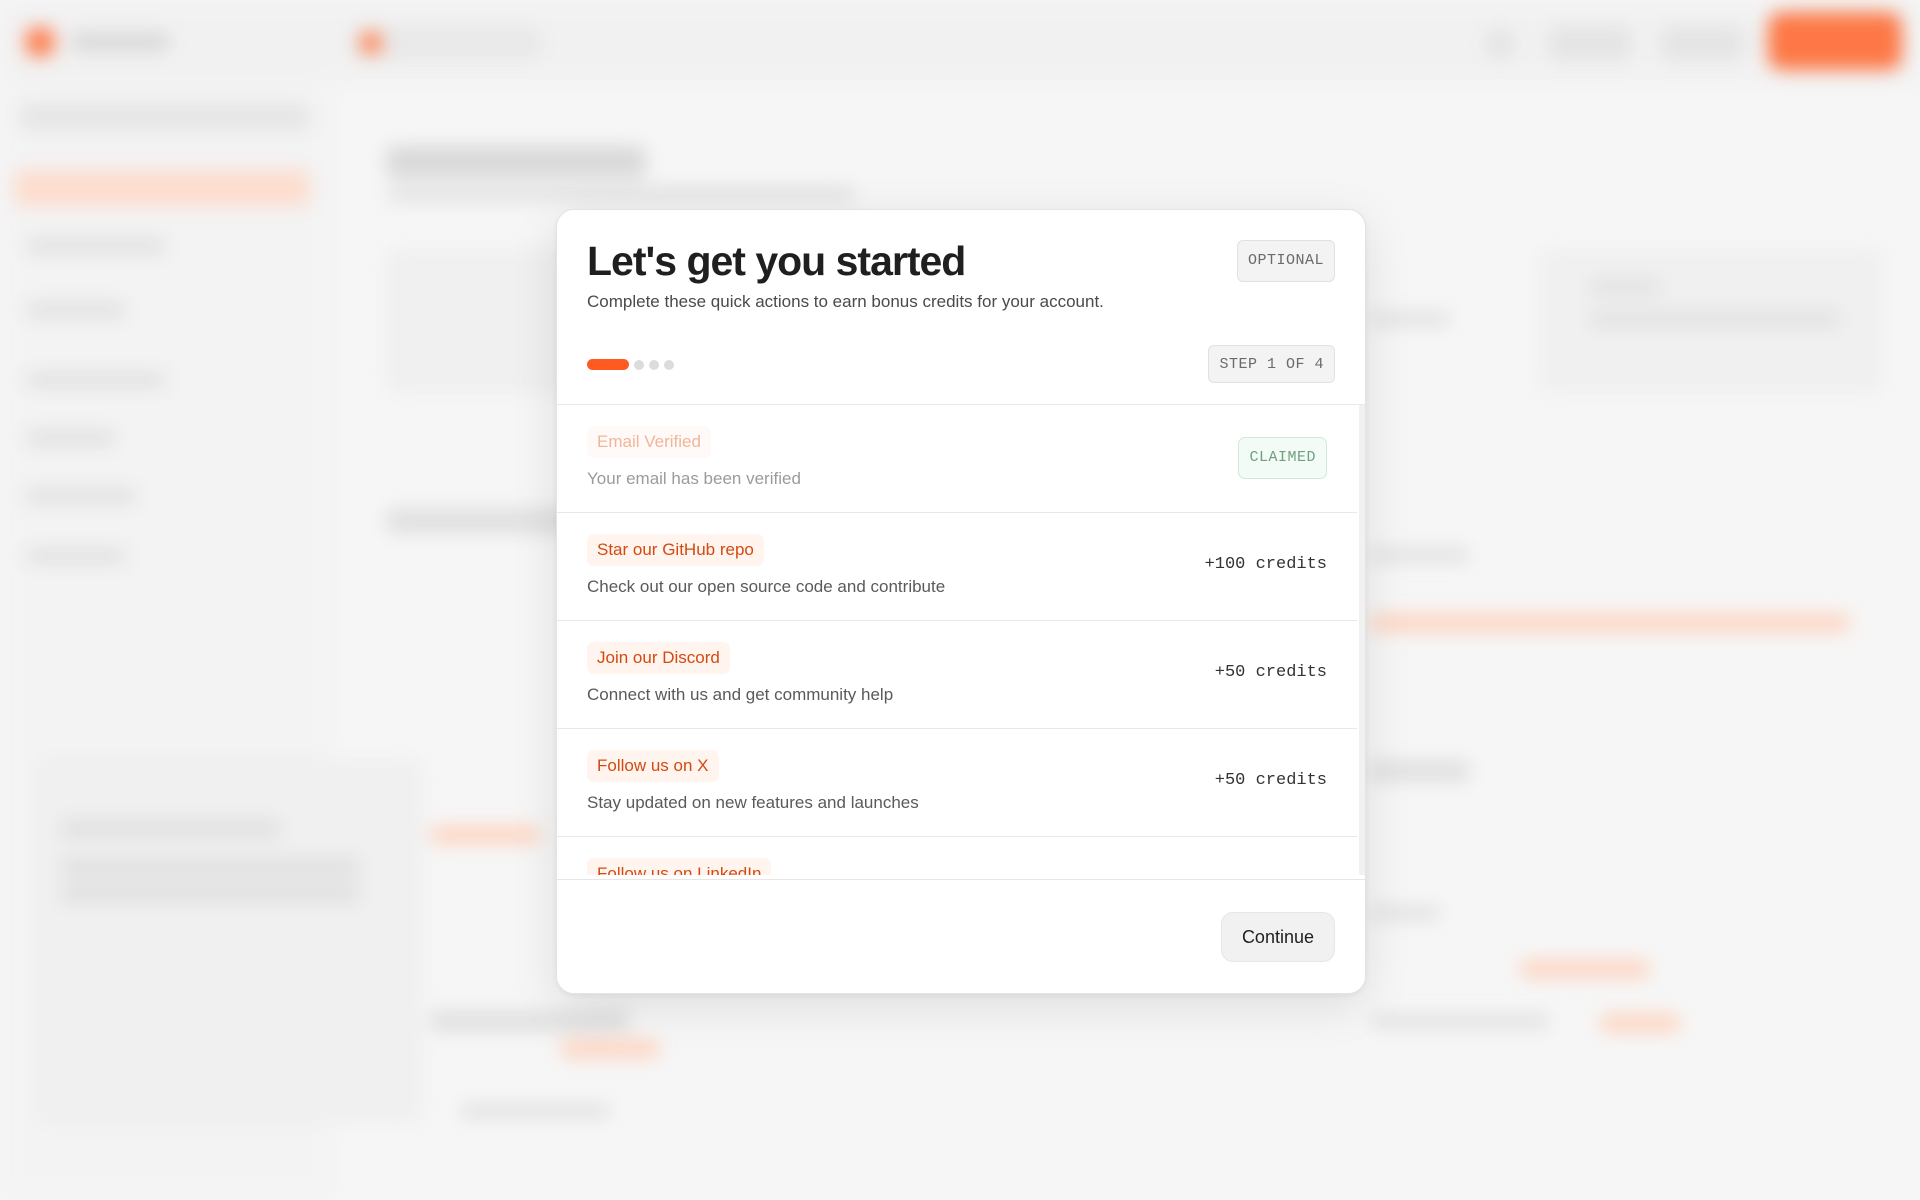  I want to click on help-icon, so click(1500, 44).